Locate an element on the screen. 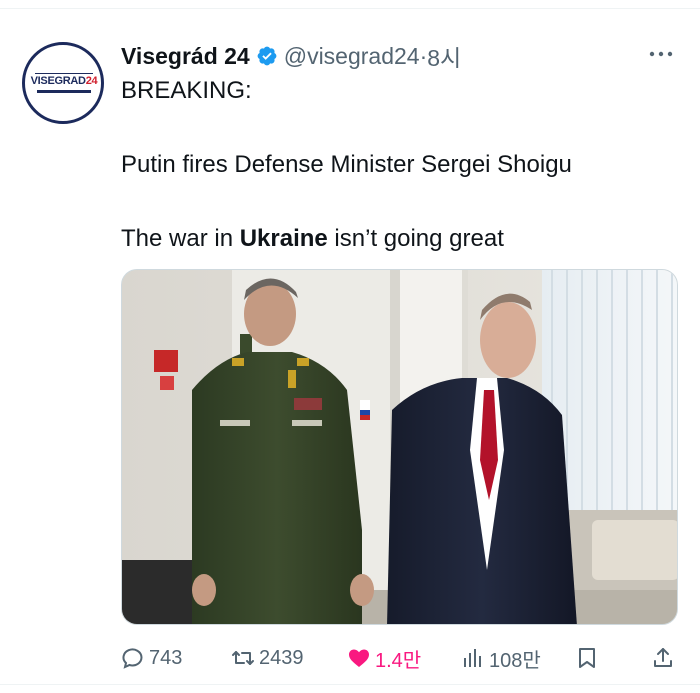 This screenshot has width=700, height=693. tweet-text-hashtag-ukraine: Ukraine is located at coordinates (284, 238).